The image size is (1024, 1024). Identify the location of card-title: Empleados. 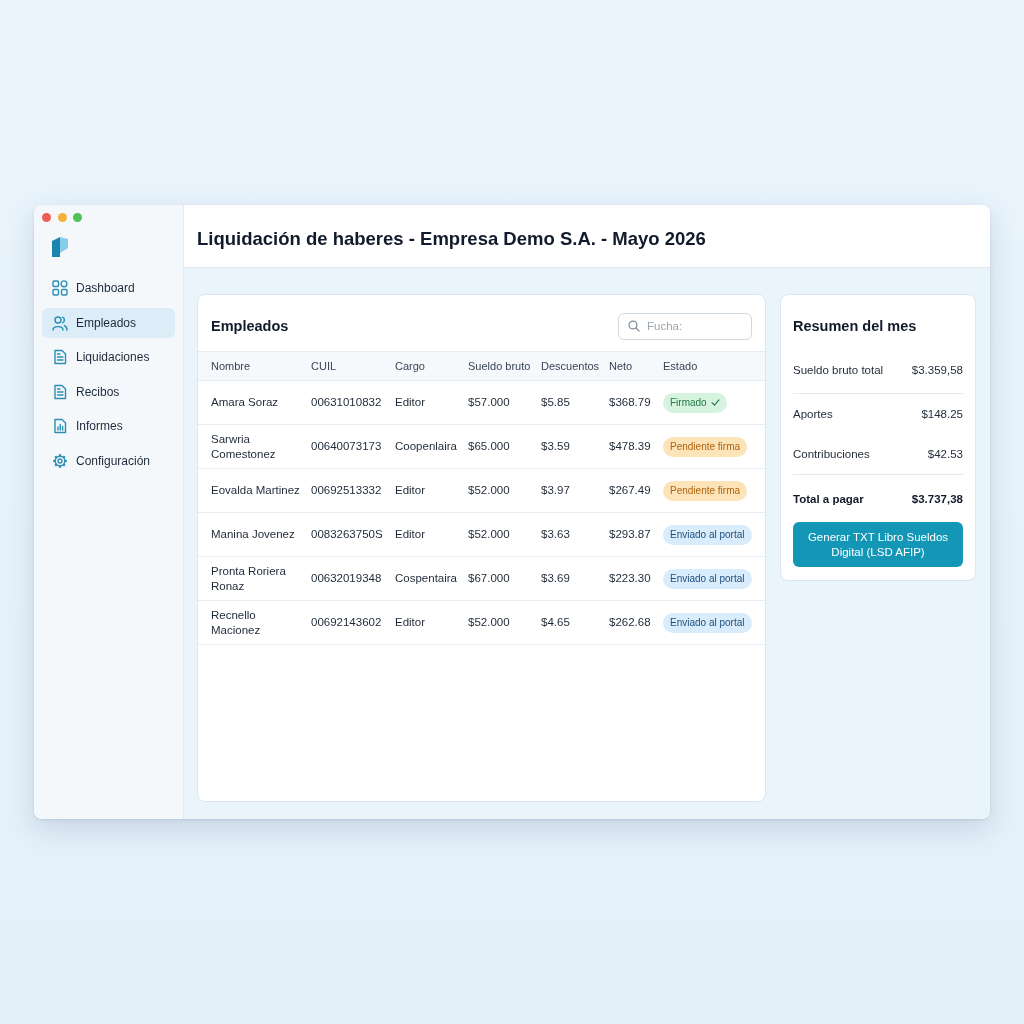
(250, 326).